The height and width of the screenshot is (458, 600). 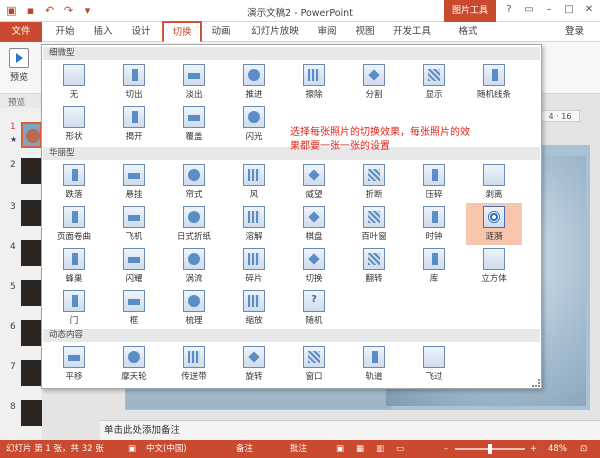 What do you see at coordinates (314, 182) in the screenshot?
I see `transition-item: 威望` at bounding box center [314, 182].